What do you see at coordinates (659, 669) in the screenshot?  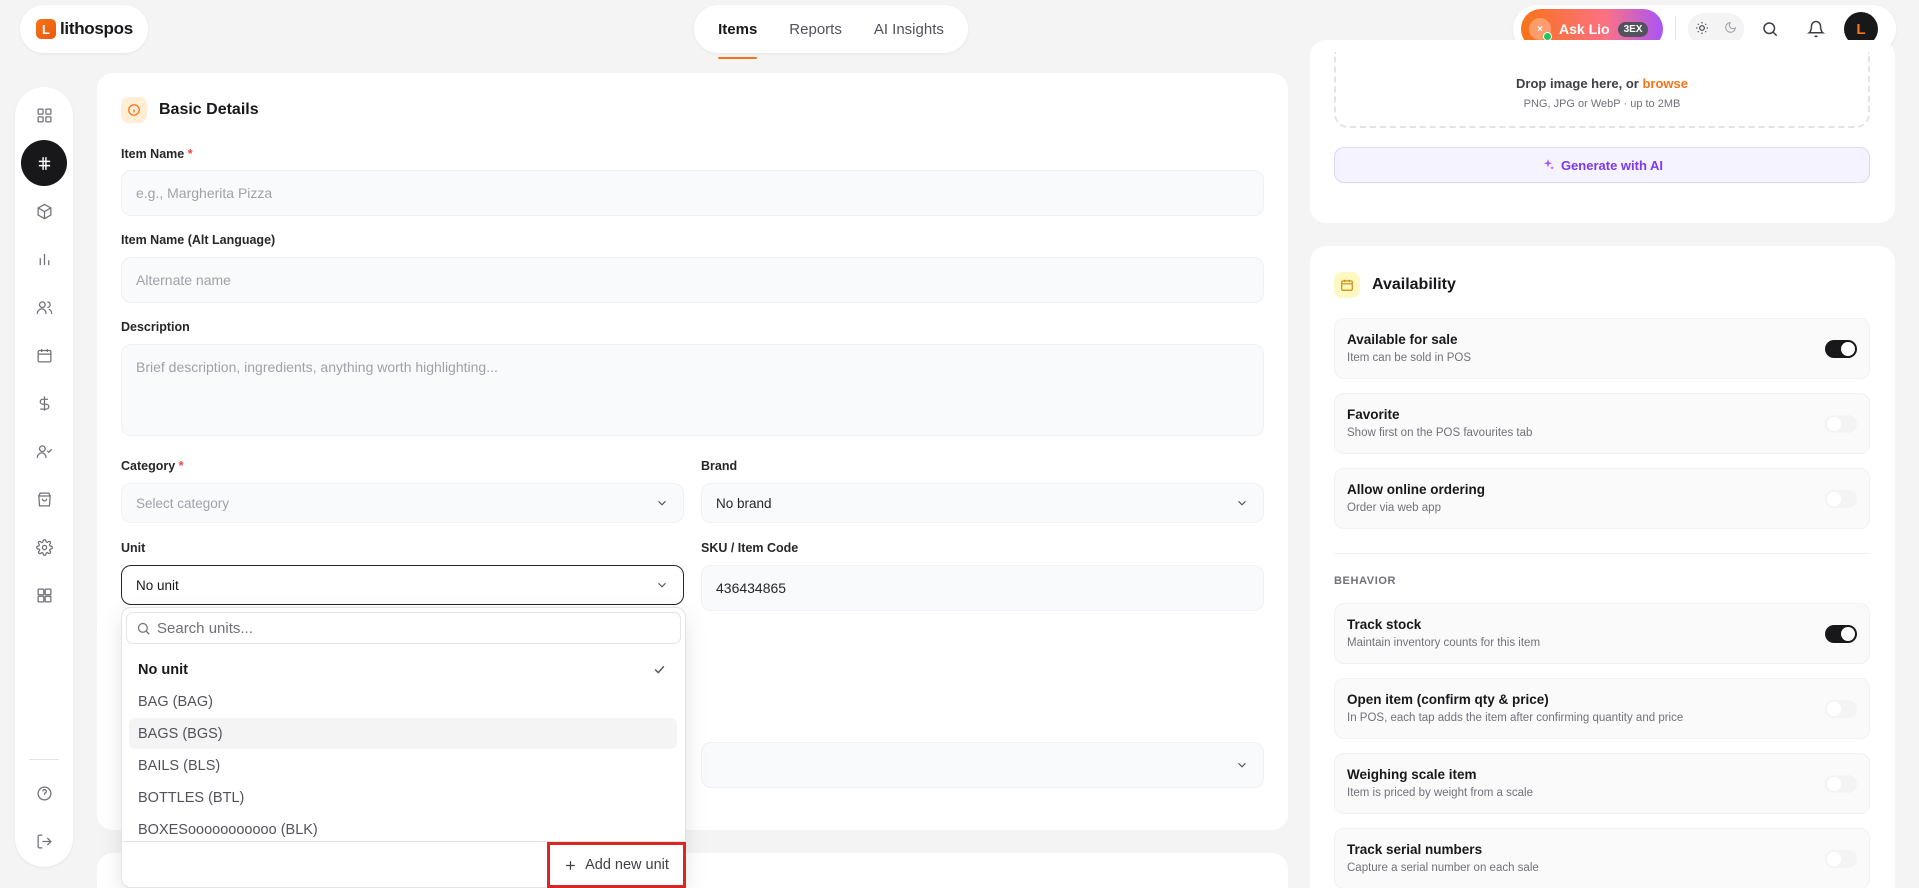 I see `check-icon` at bounding box center [659, 669].